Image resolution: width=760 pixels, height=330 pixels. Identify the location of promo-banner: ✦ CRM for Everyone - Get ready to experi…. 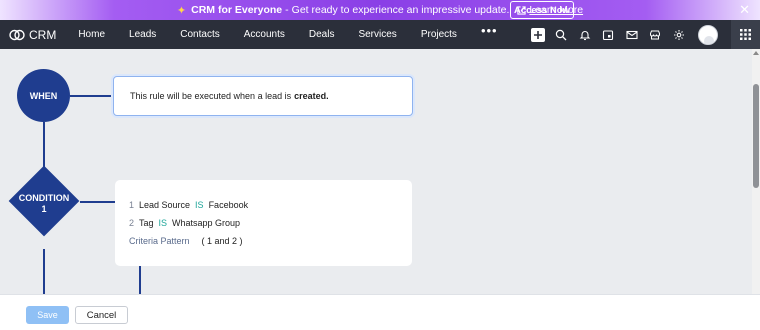
(380, 10).